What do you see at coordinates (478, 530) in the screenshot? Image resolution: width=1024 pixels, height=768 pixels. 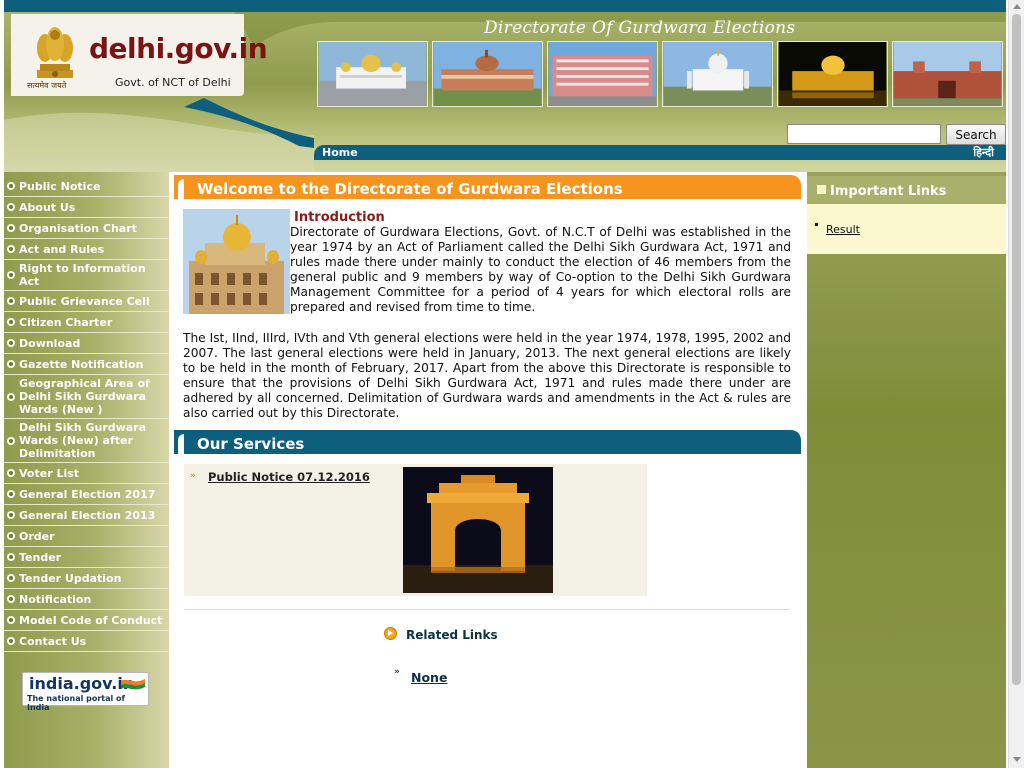 I see `india-gate-image` at bounding box center [478, 530].